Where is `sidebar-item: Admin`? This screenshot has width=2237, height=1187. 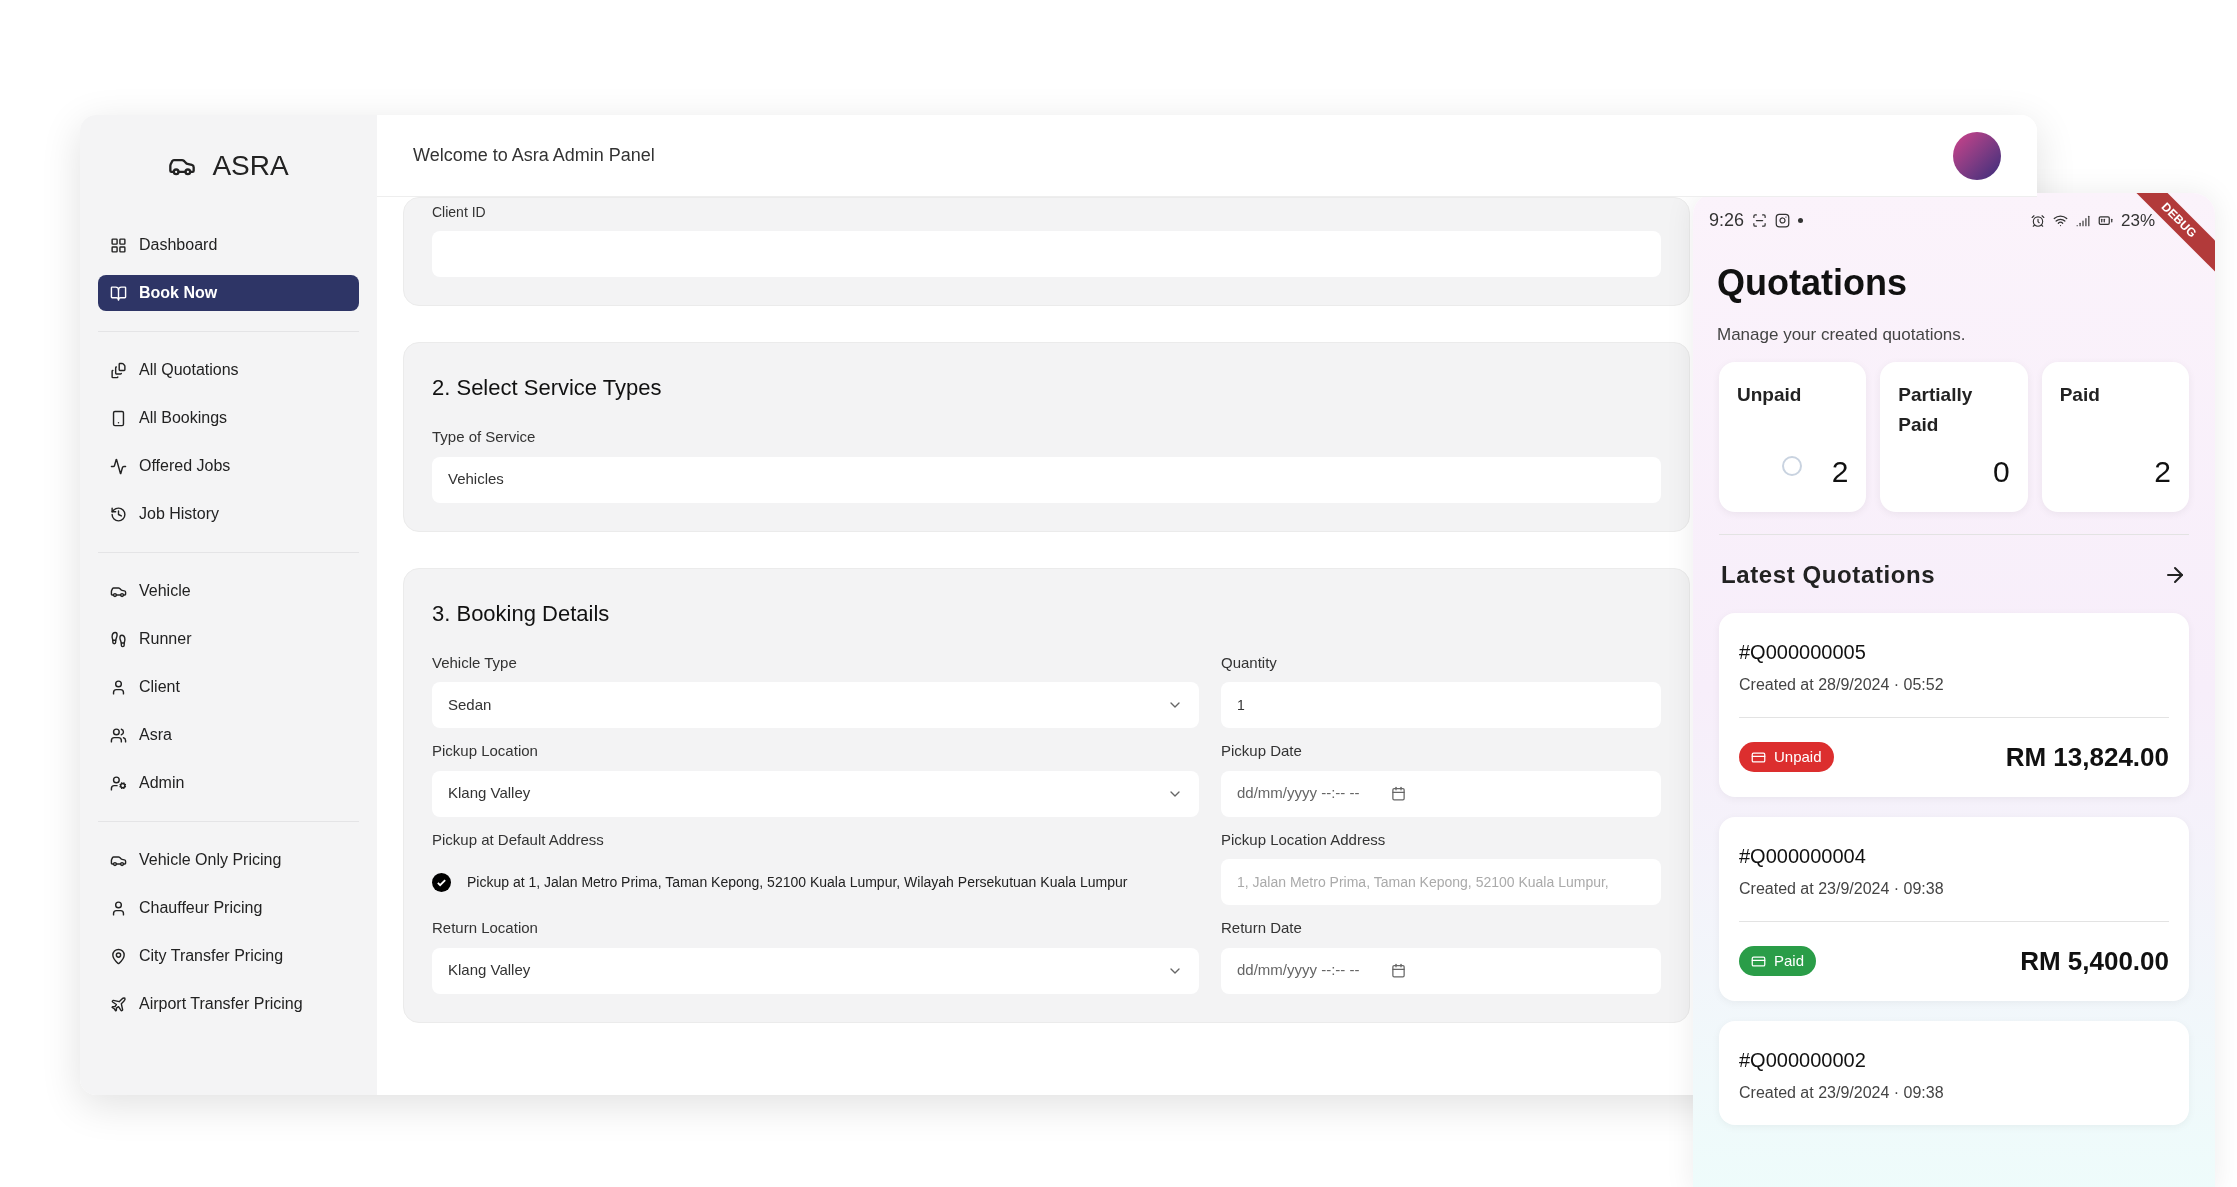 sidebar-item: Admin is located at coordinates (228, 783).